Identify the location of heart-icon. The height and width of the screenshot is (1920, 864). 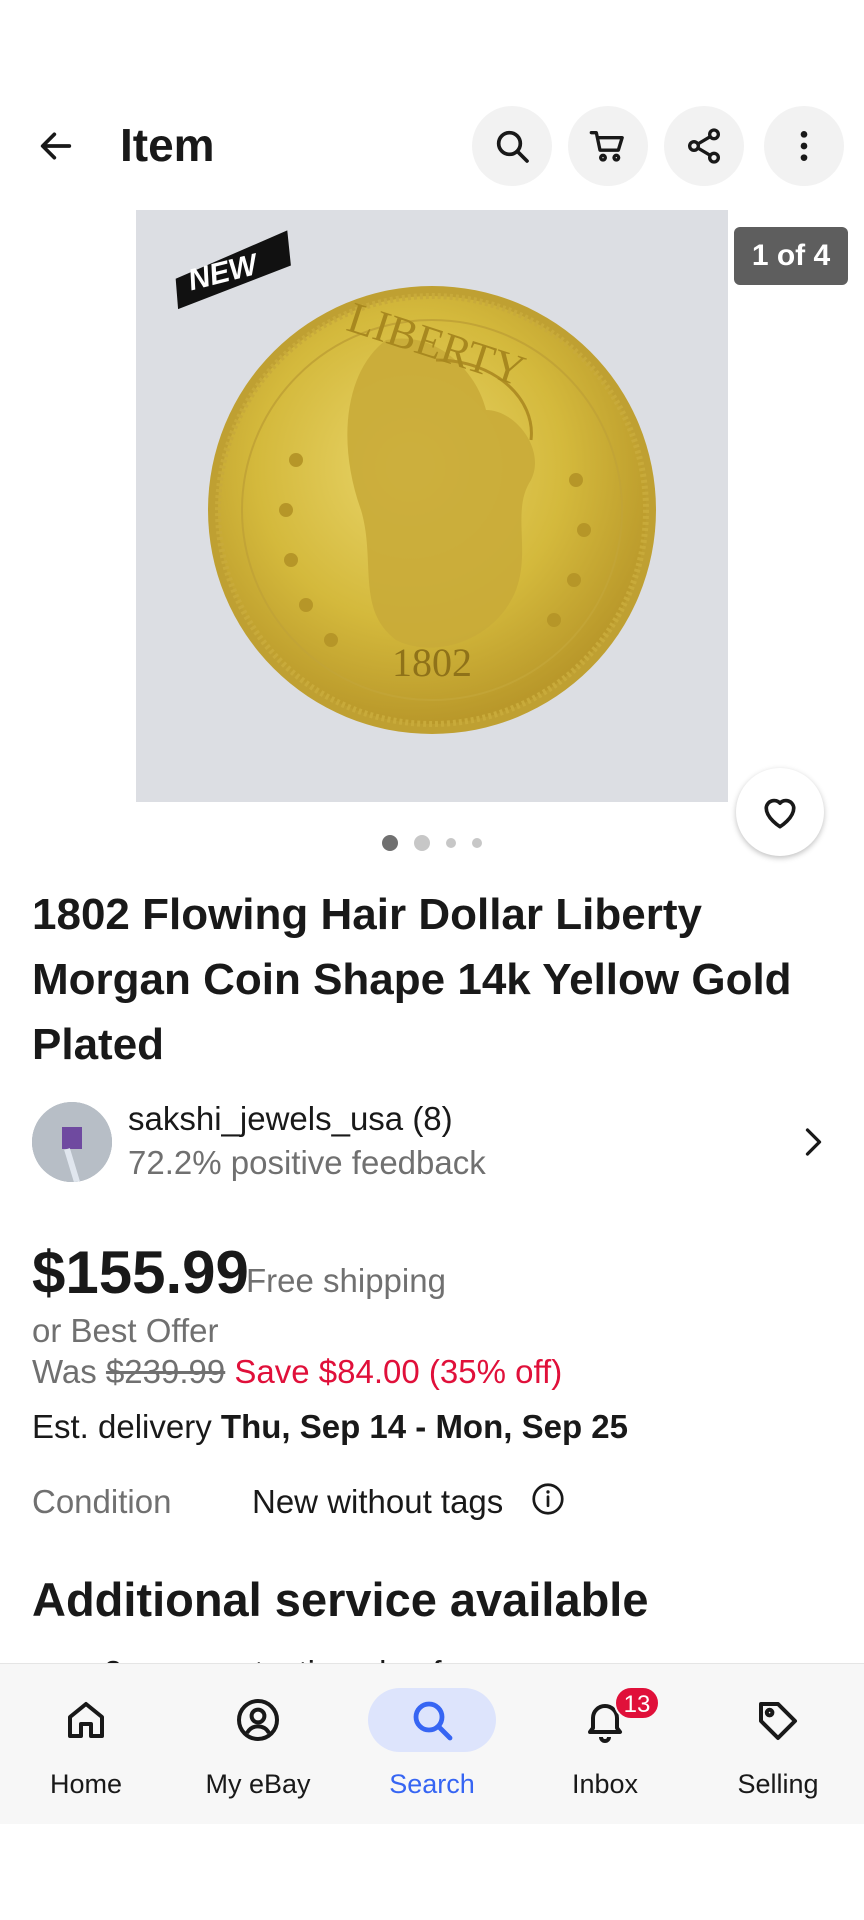
(780, 813).